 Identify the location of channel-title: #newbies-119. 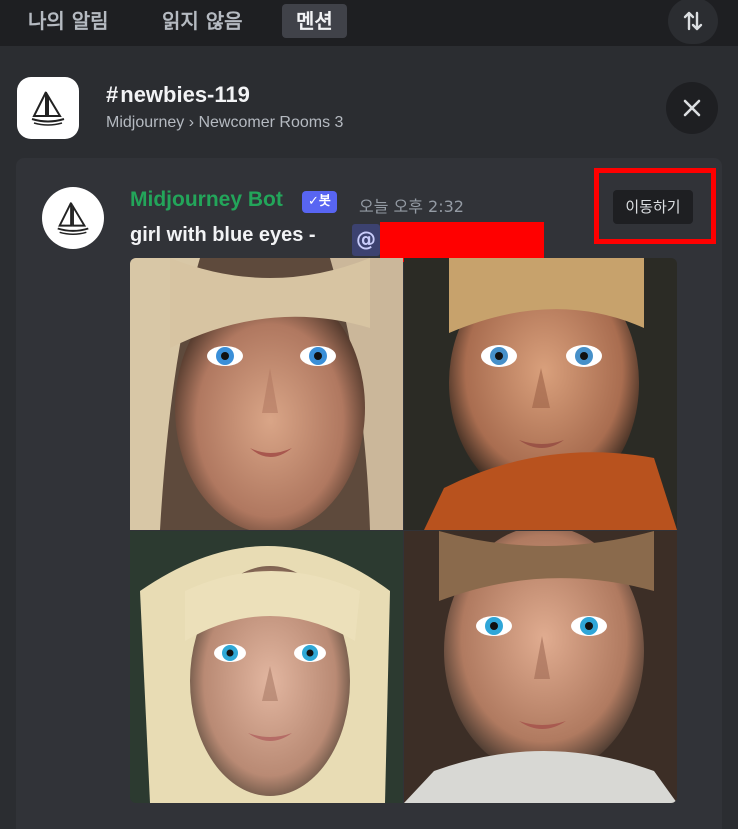
(178, 95).